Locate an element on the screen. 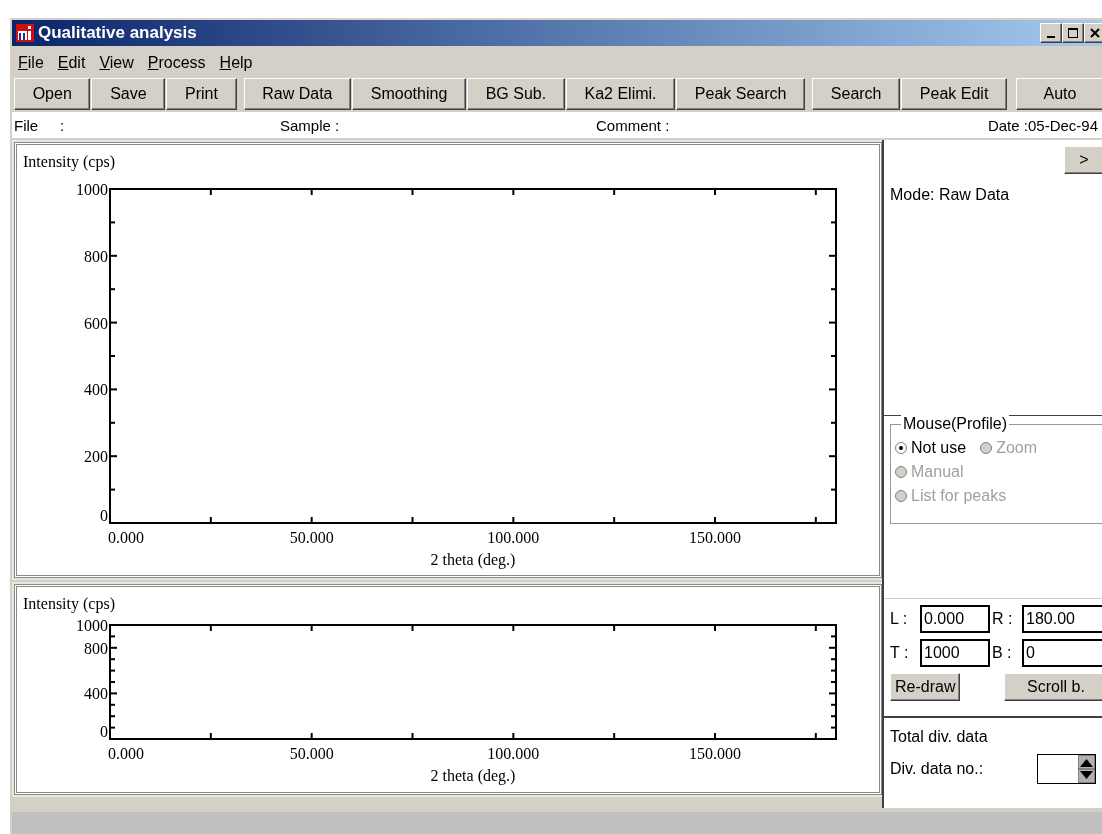 This screenshot has width=1102, height=834. maximize-icon is located at coordinates (1073, 33).